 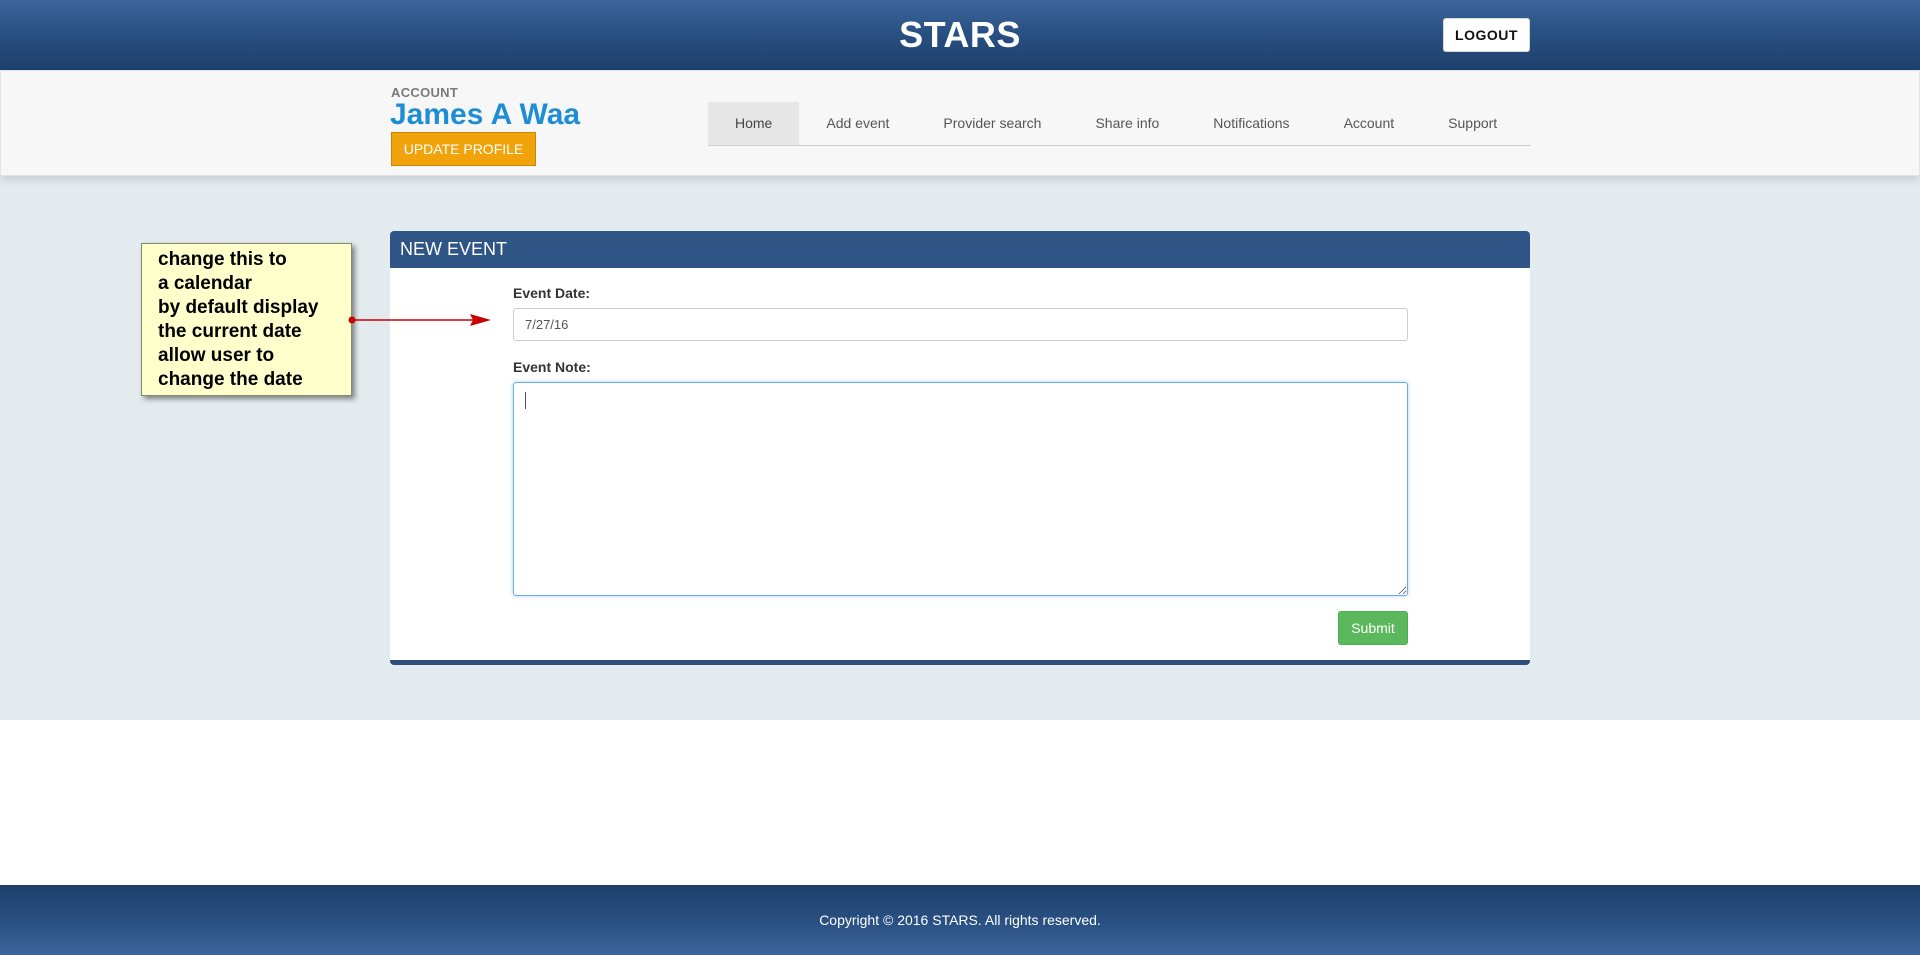 What do you see at coordinates (230, 331) in the screenshot?
I see `callout-line: the current date` at bounding box center [230, 331].